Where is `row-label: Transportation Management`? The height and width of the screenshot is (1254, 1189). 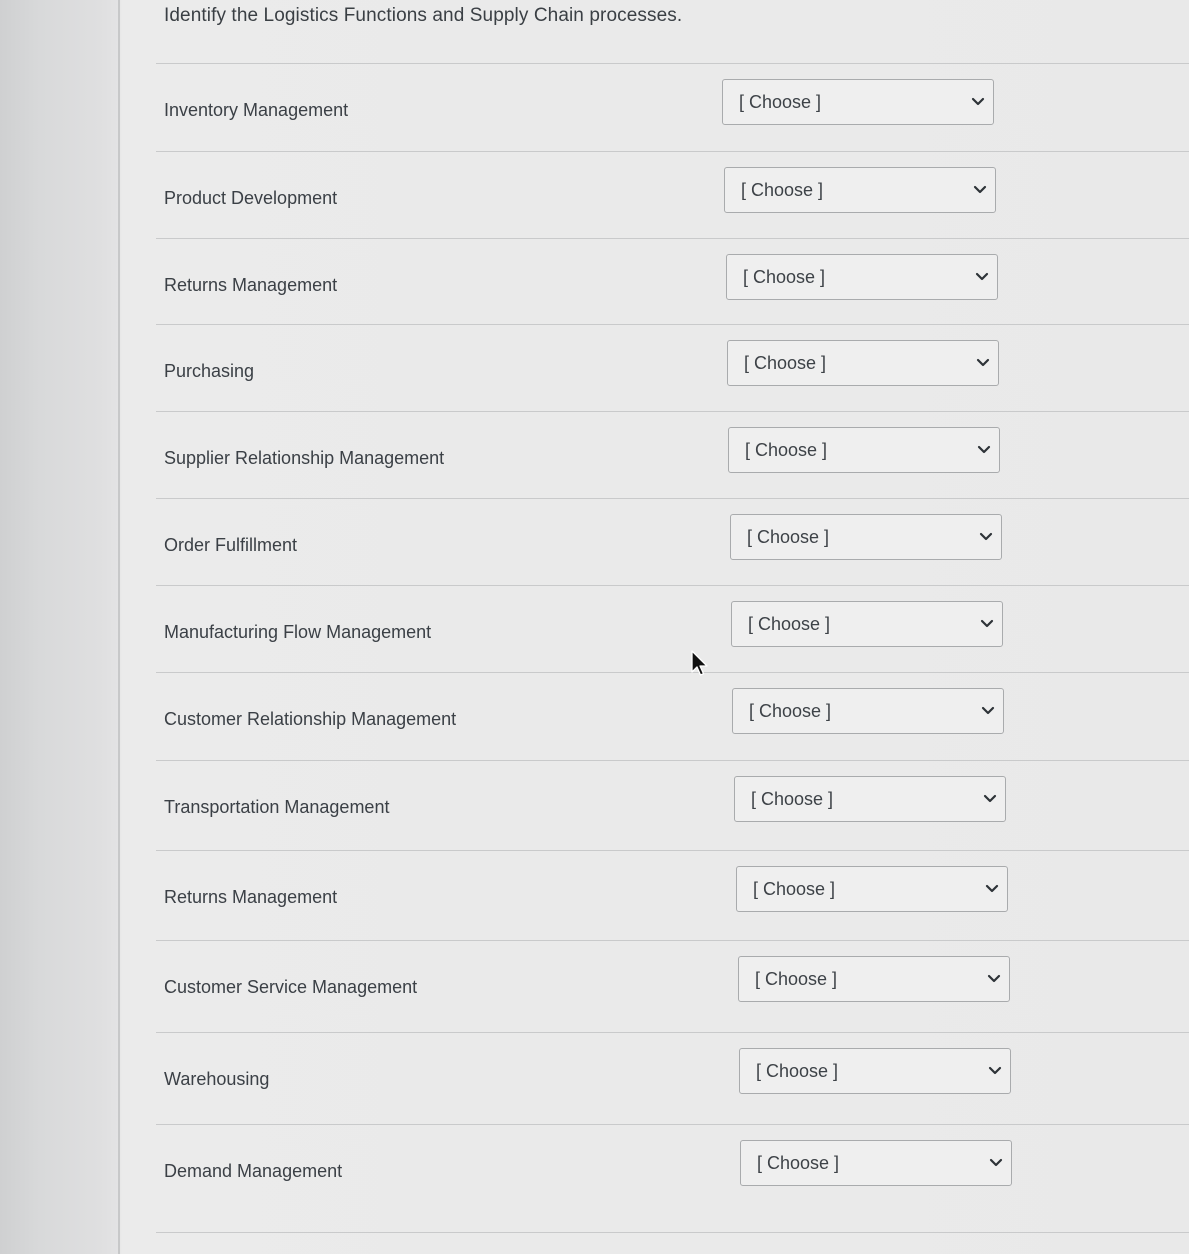
row-label: Transportation Management is located at coordinates (277, 807).